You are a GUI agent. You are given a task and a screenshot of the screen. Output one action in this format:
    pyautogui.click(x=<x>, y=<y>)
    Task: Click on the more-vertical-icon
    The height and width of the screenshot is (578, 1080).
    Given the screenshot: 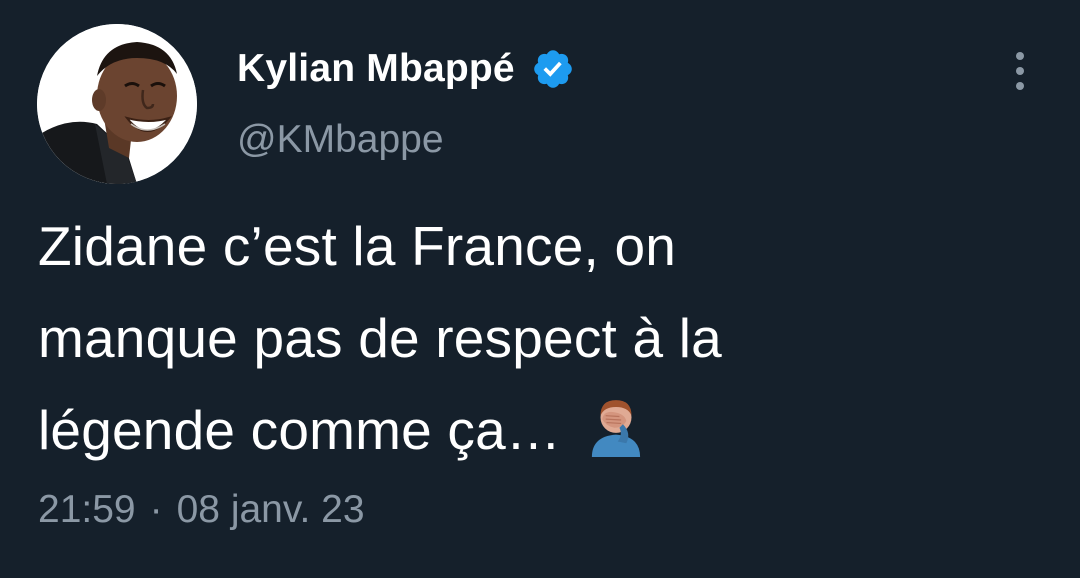 What is the action you would take?
    pyautogui.click(x=1020, y=71)
    